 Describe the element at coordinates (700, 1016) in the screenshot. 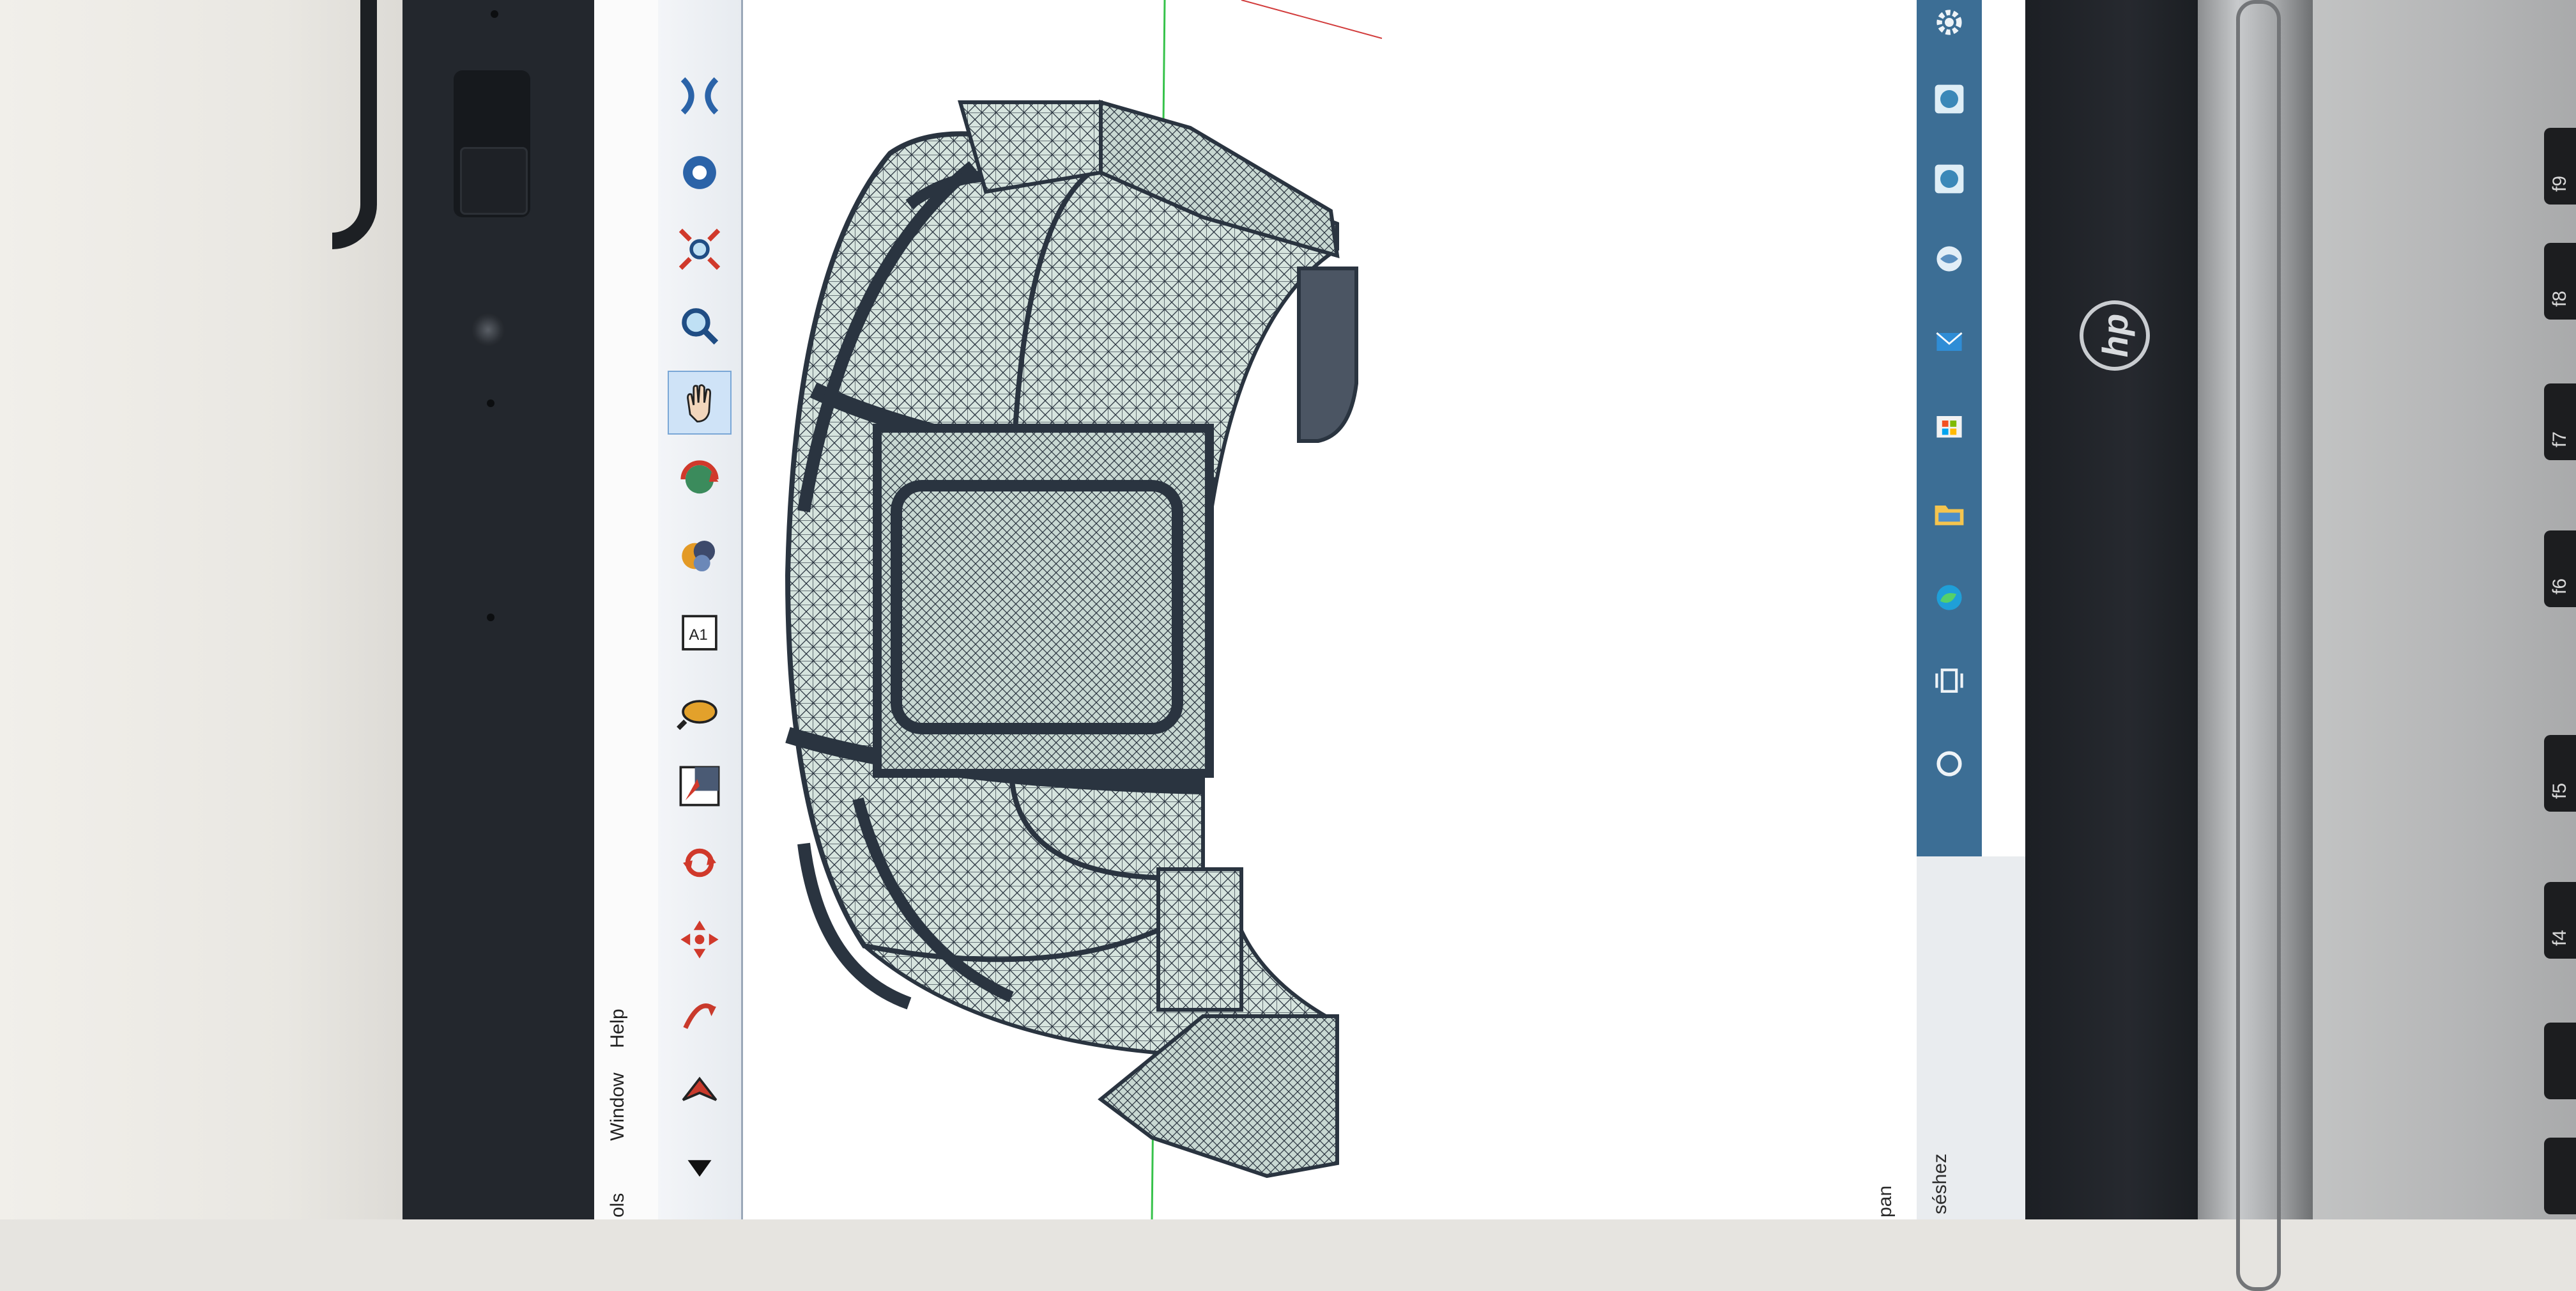

I see `fly-icon` at that location.